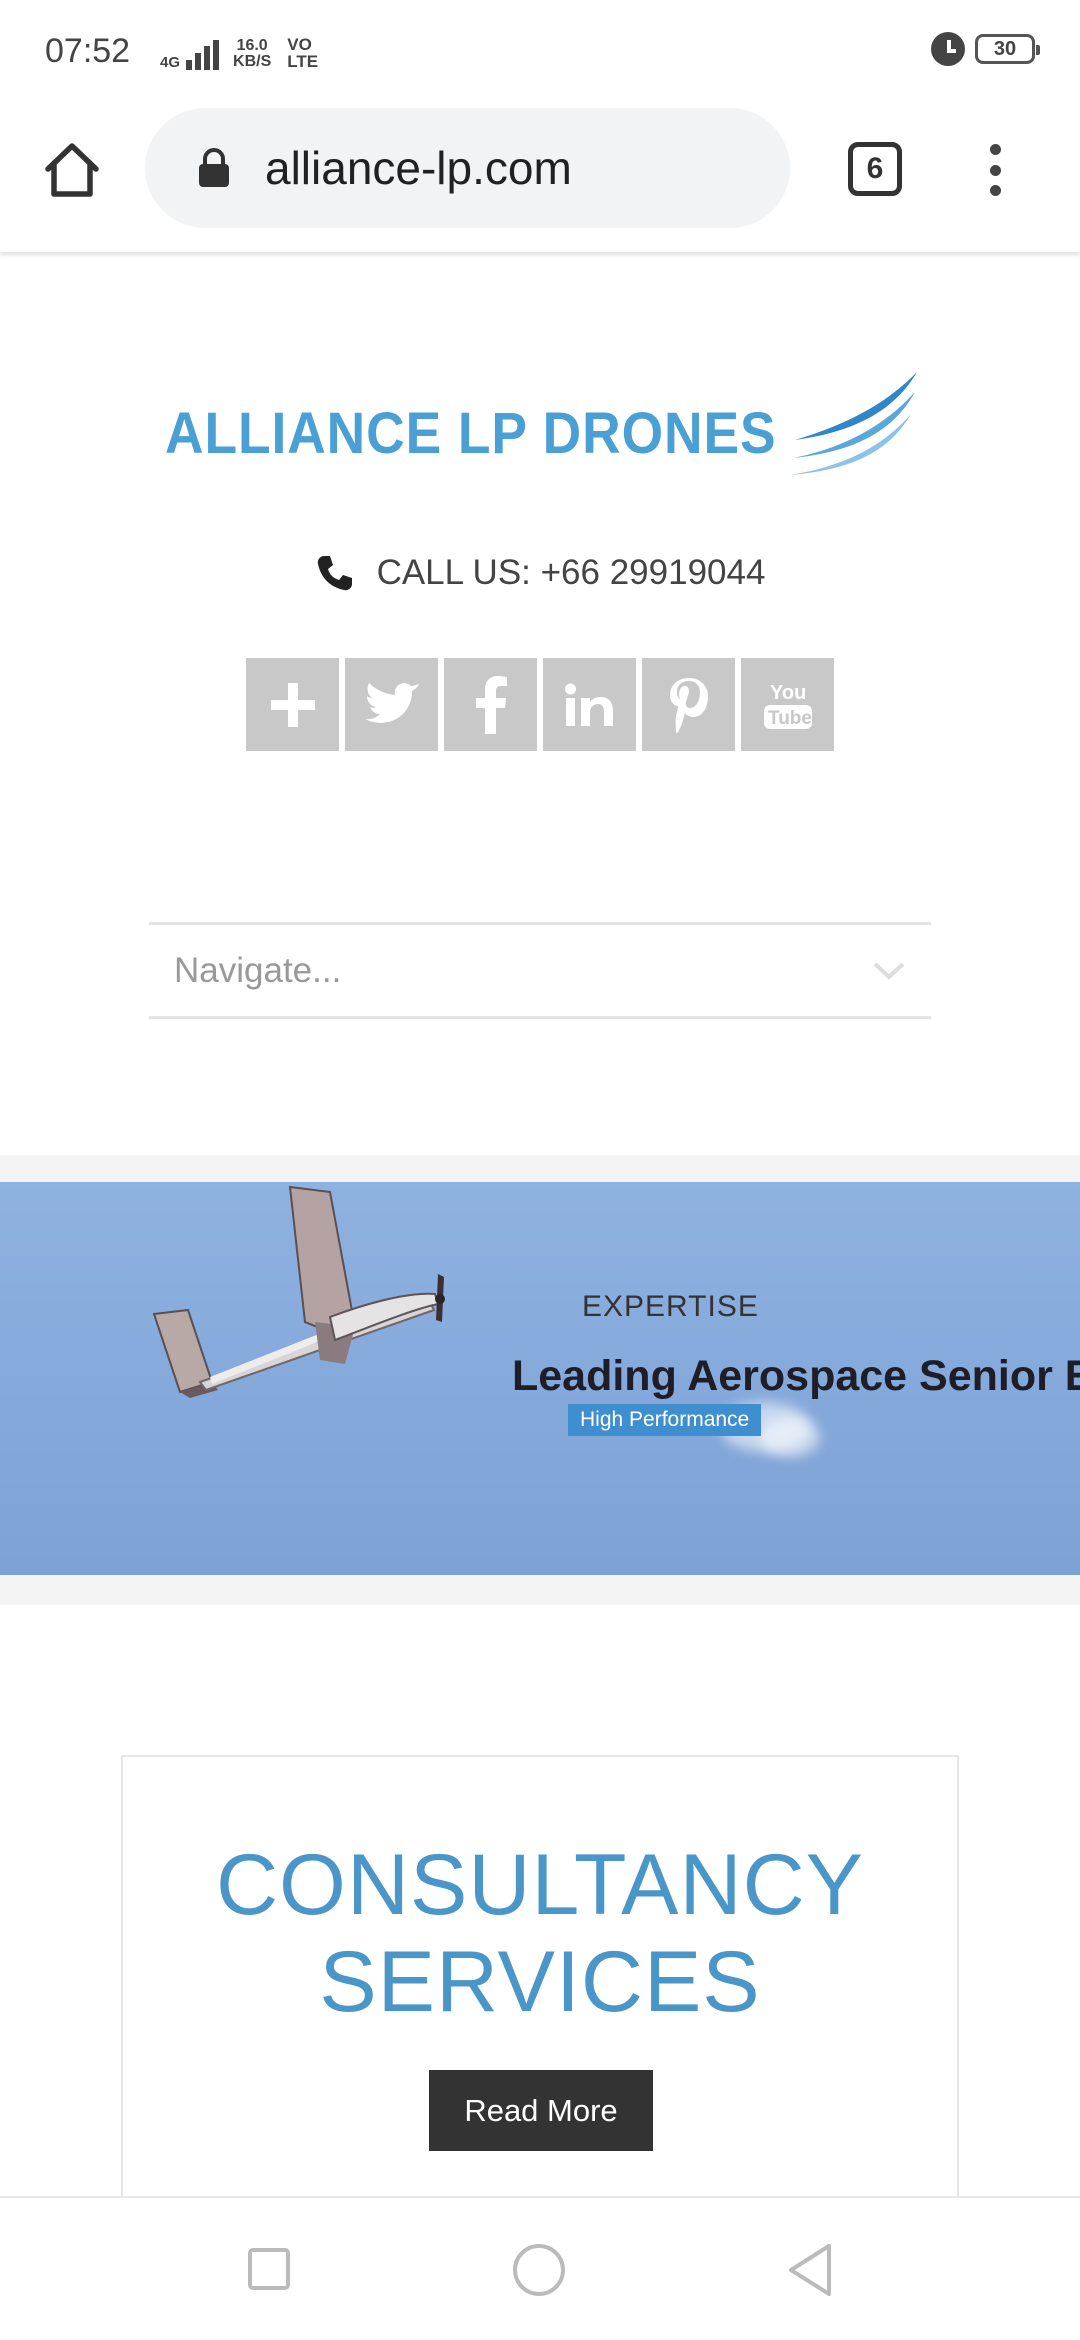  Describe the element at coordinates (790, 718) in the screenshot. I see `svg-text: Tube` at that location.